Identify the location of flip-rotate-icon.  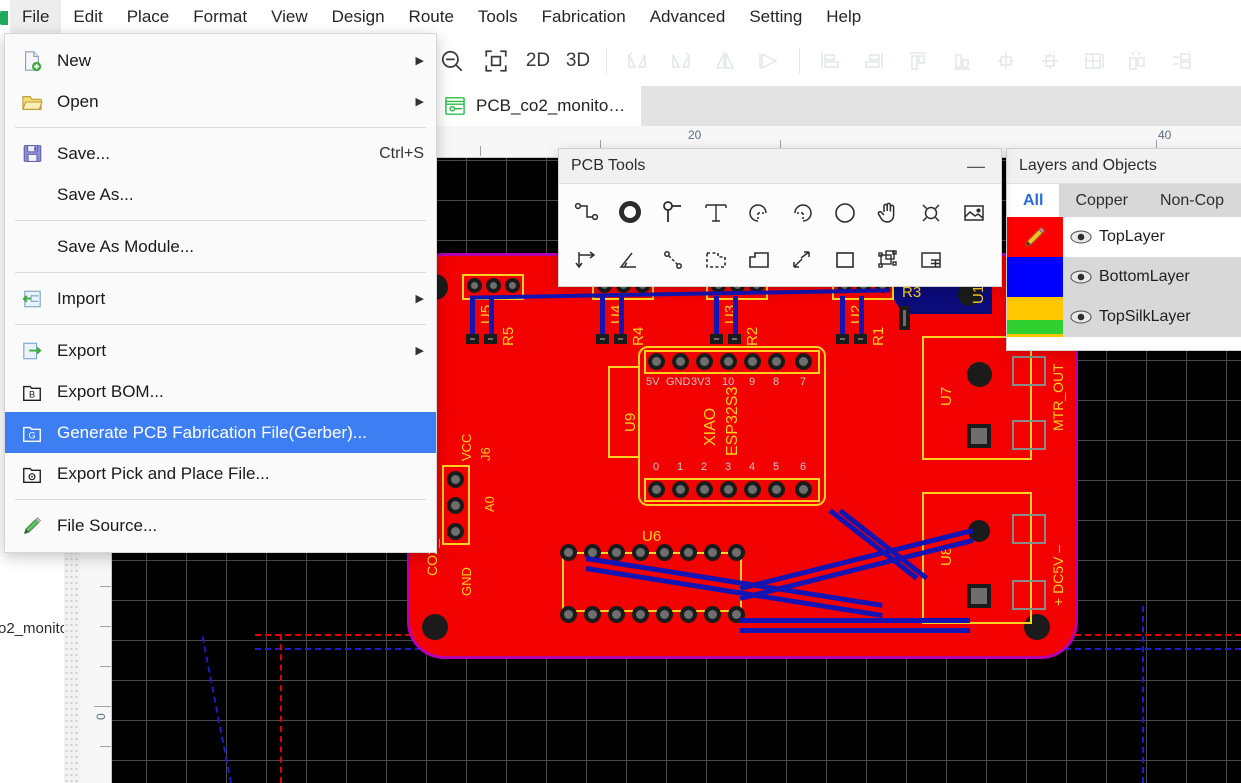
(681, 61).